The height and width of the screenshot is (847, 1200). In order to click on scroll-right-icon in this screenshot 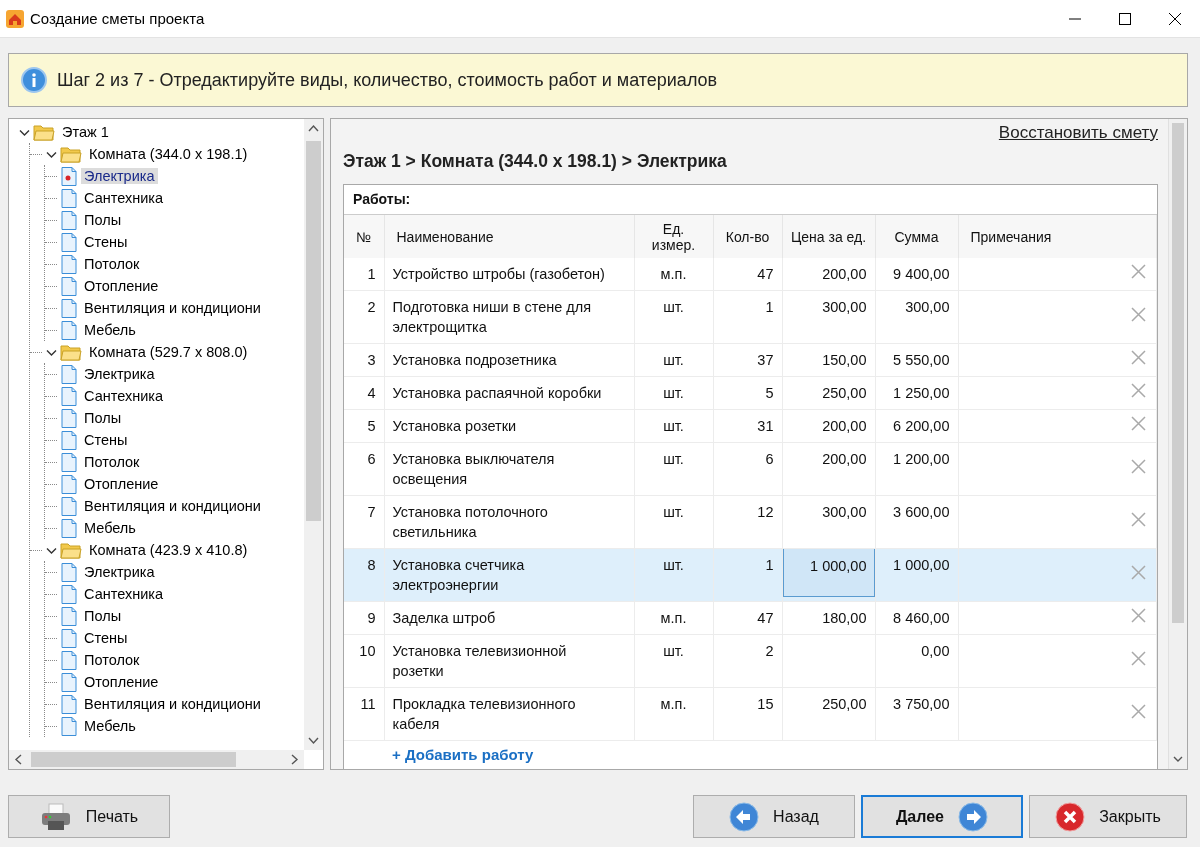, I will do `click(295, 759)`.